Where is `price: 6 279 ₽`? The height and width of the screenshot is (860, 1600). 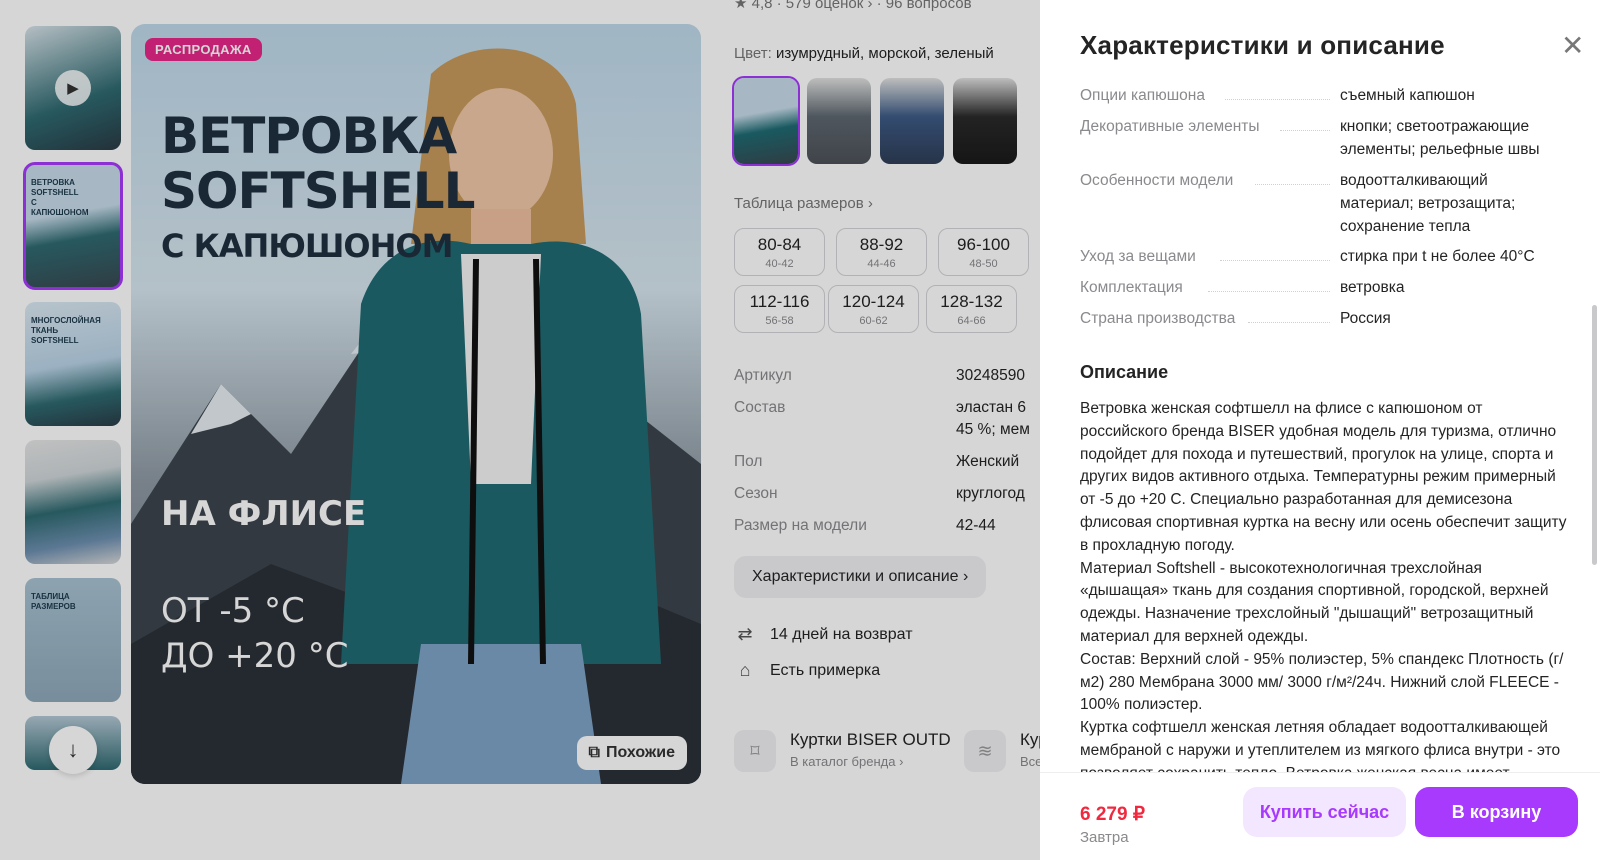 price: 6 279 ₽ is located at coordinates (1112, 814).